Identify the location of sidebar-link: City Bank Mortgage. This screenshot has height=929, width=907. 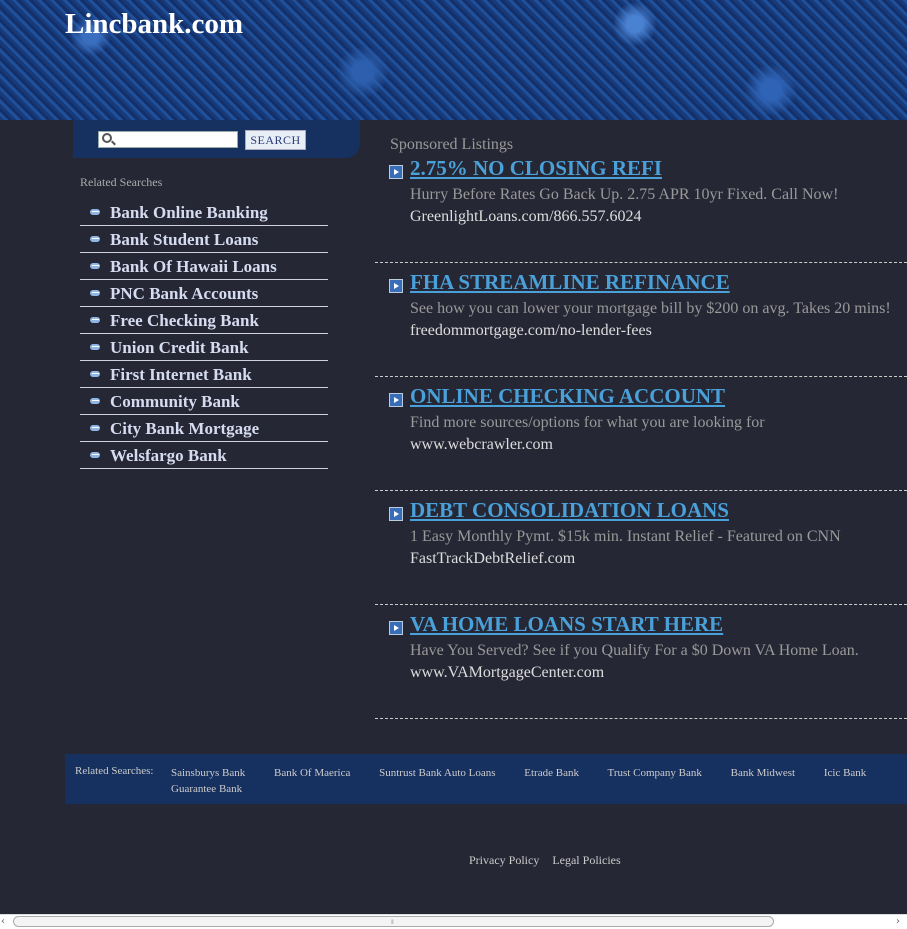
(184, 429).